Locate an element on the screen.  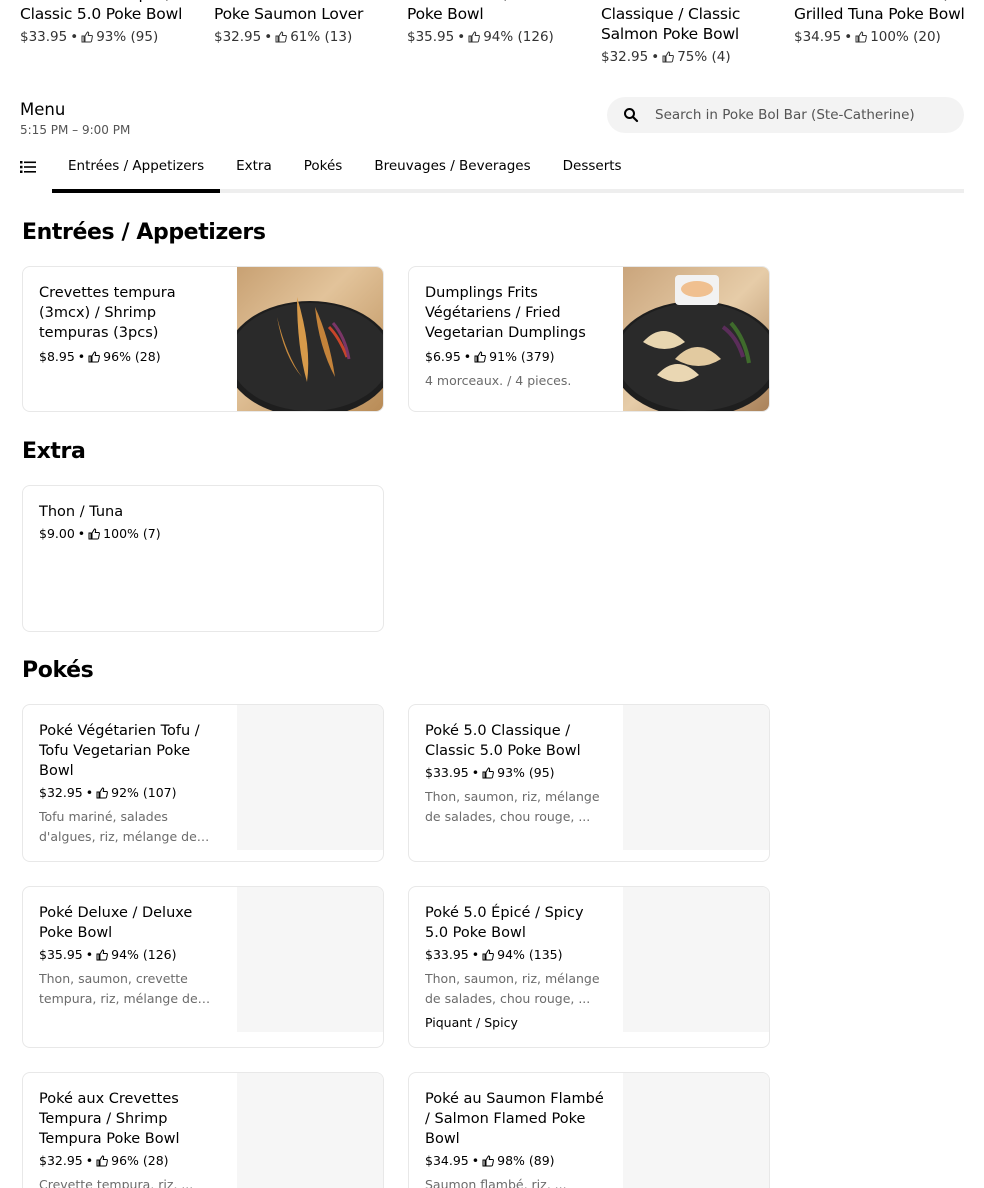
menu-item-name: Poké 5.0 Épicé / Spicy 5.0 Poke Bowl is located at coordinates (504, 923).